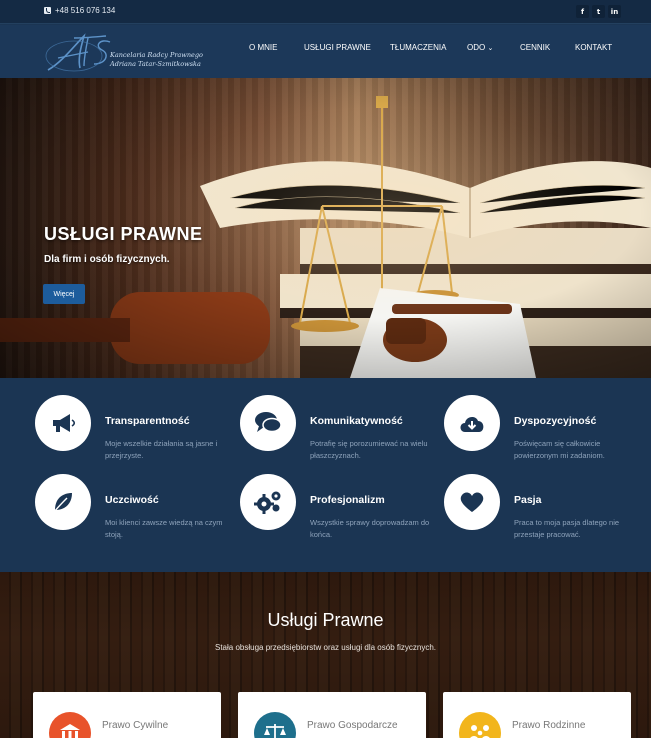 The image size is (651, 738). I want to click on twitter-icon: t, so click(598, 11).